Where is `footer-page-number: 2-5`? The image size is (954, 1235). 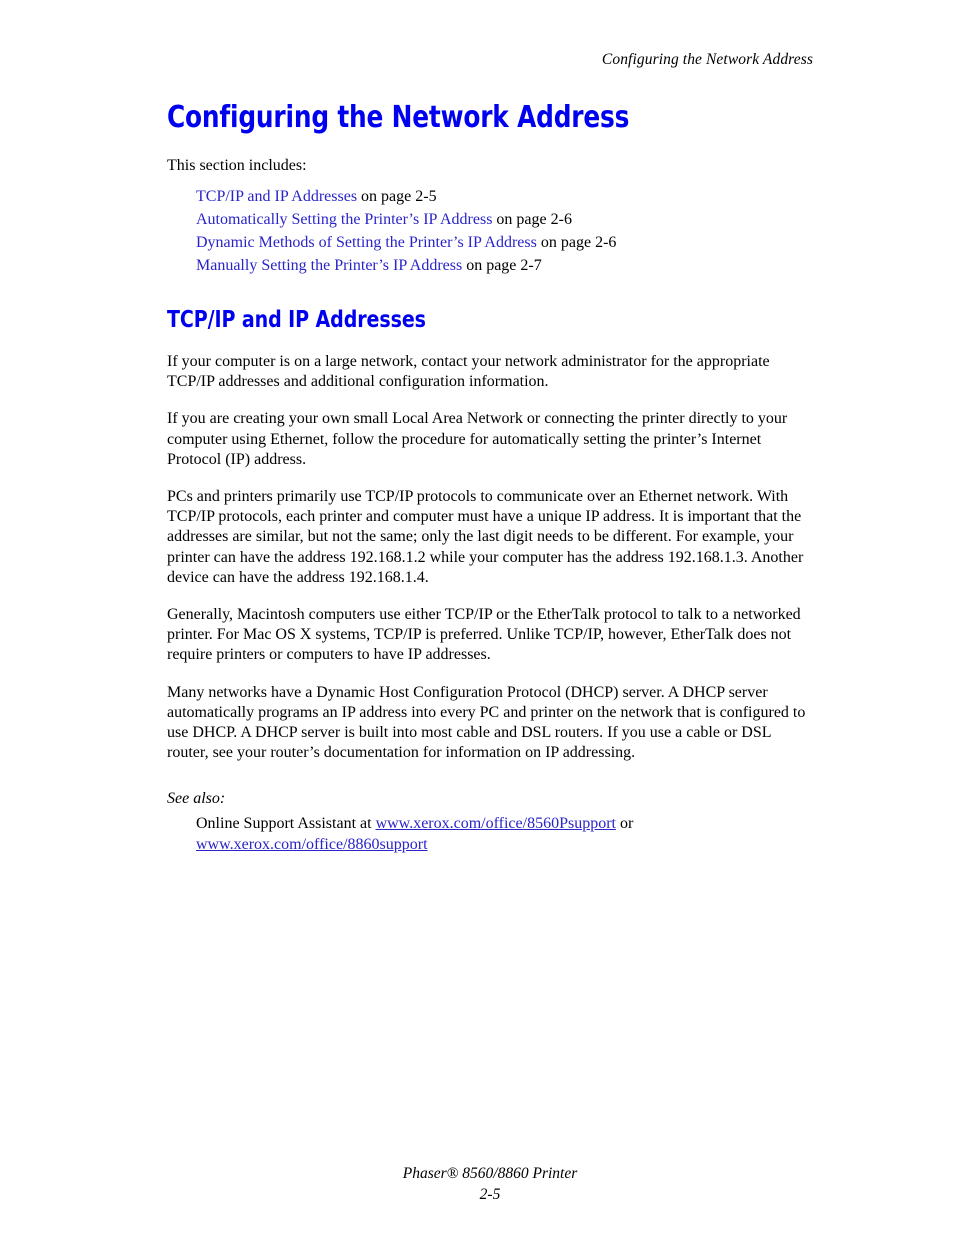 footer-page-number: 2-5 is located at coordinates (490, 1194).